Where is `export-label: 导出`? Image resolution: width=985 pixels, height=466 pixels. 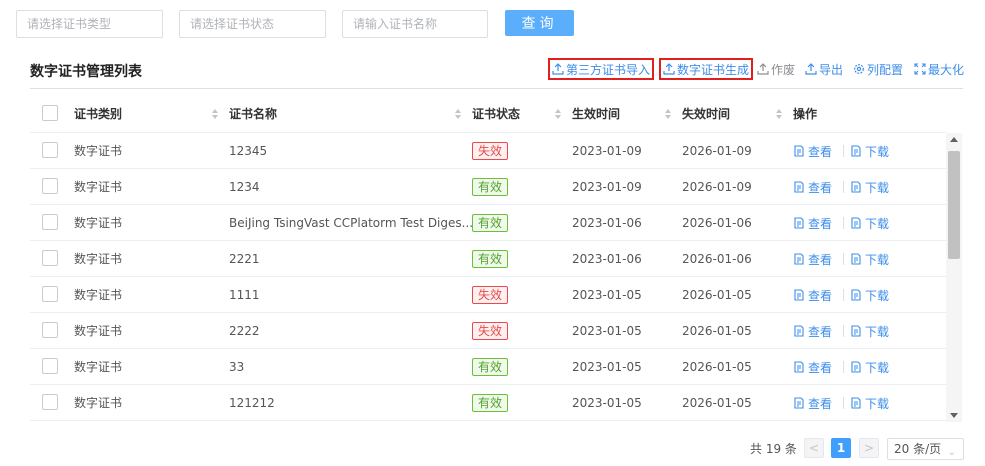 export-label: 导出 is located at coordinates (831, 69).